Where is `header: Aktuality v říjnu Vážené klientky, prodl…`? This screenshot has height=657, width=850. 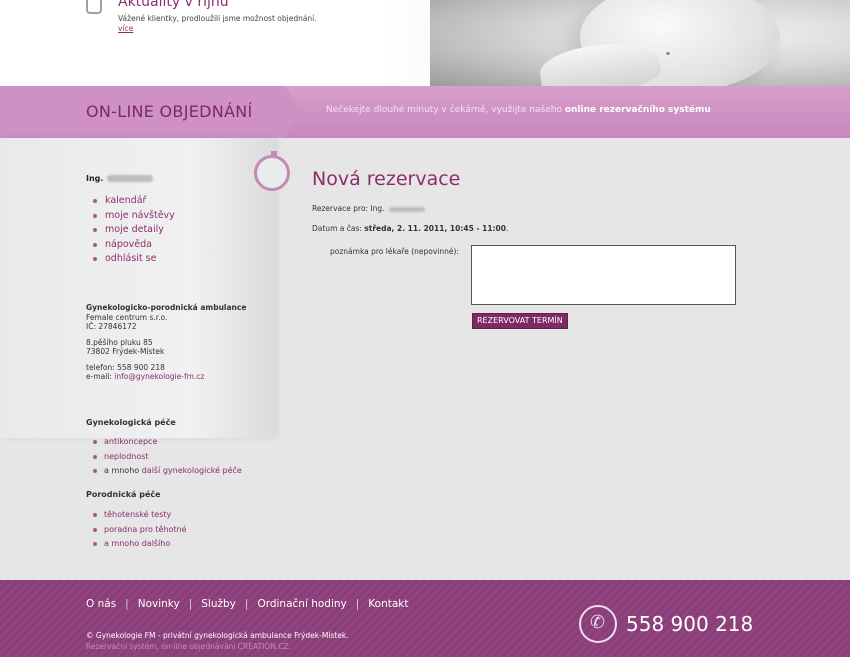 header: Aktuality v říjnu Vážené klientky, prodl… is located at coordinates (425, 43).